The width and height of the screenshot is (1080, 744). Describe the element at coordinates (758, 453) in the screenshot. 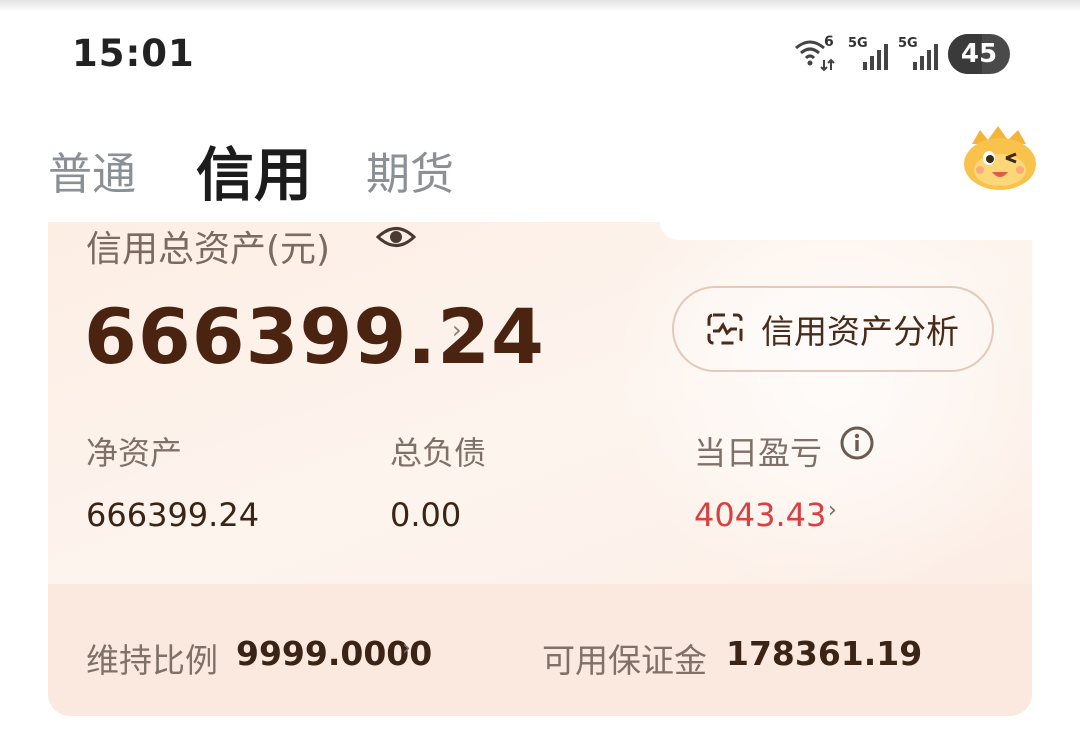

I see `daily-pnl-label: 当日盈亏` at that location.